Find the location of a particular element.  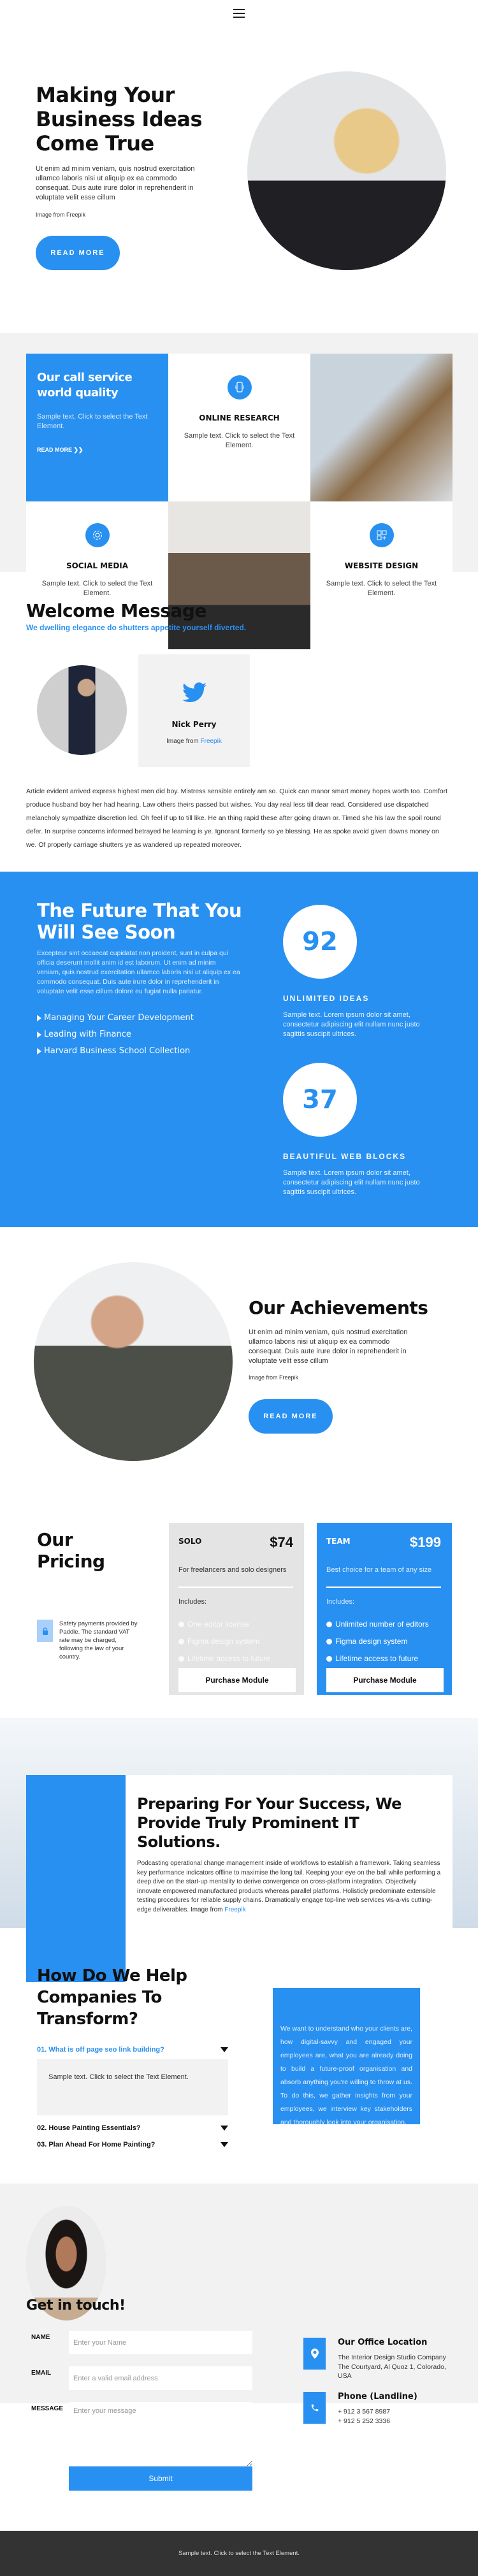

message-textarea is located at coordinates (160, 2434).